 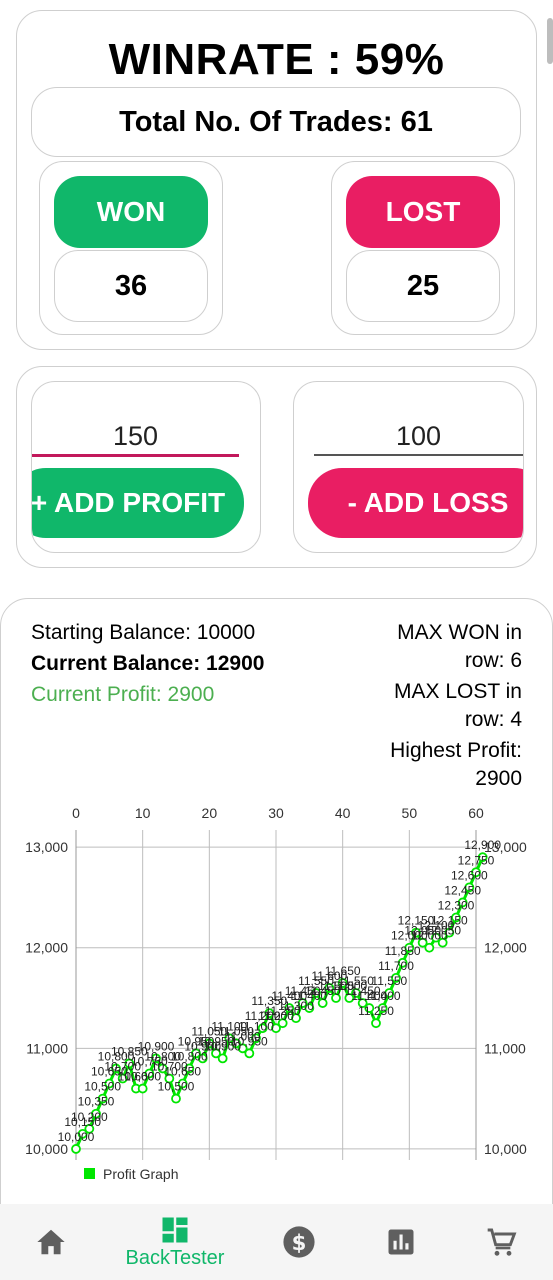 I want to click on data-label: 11,550, so click(x=389, y=981).